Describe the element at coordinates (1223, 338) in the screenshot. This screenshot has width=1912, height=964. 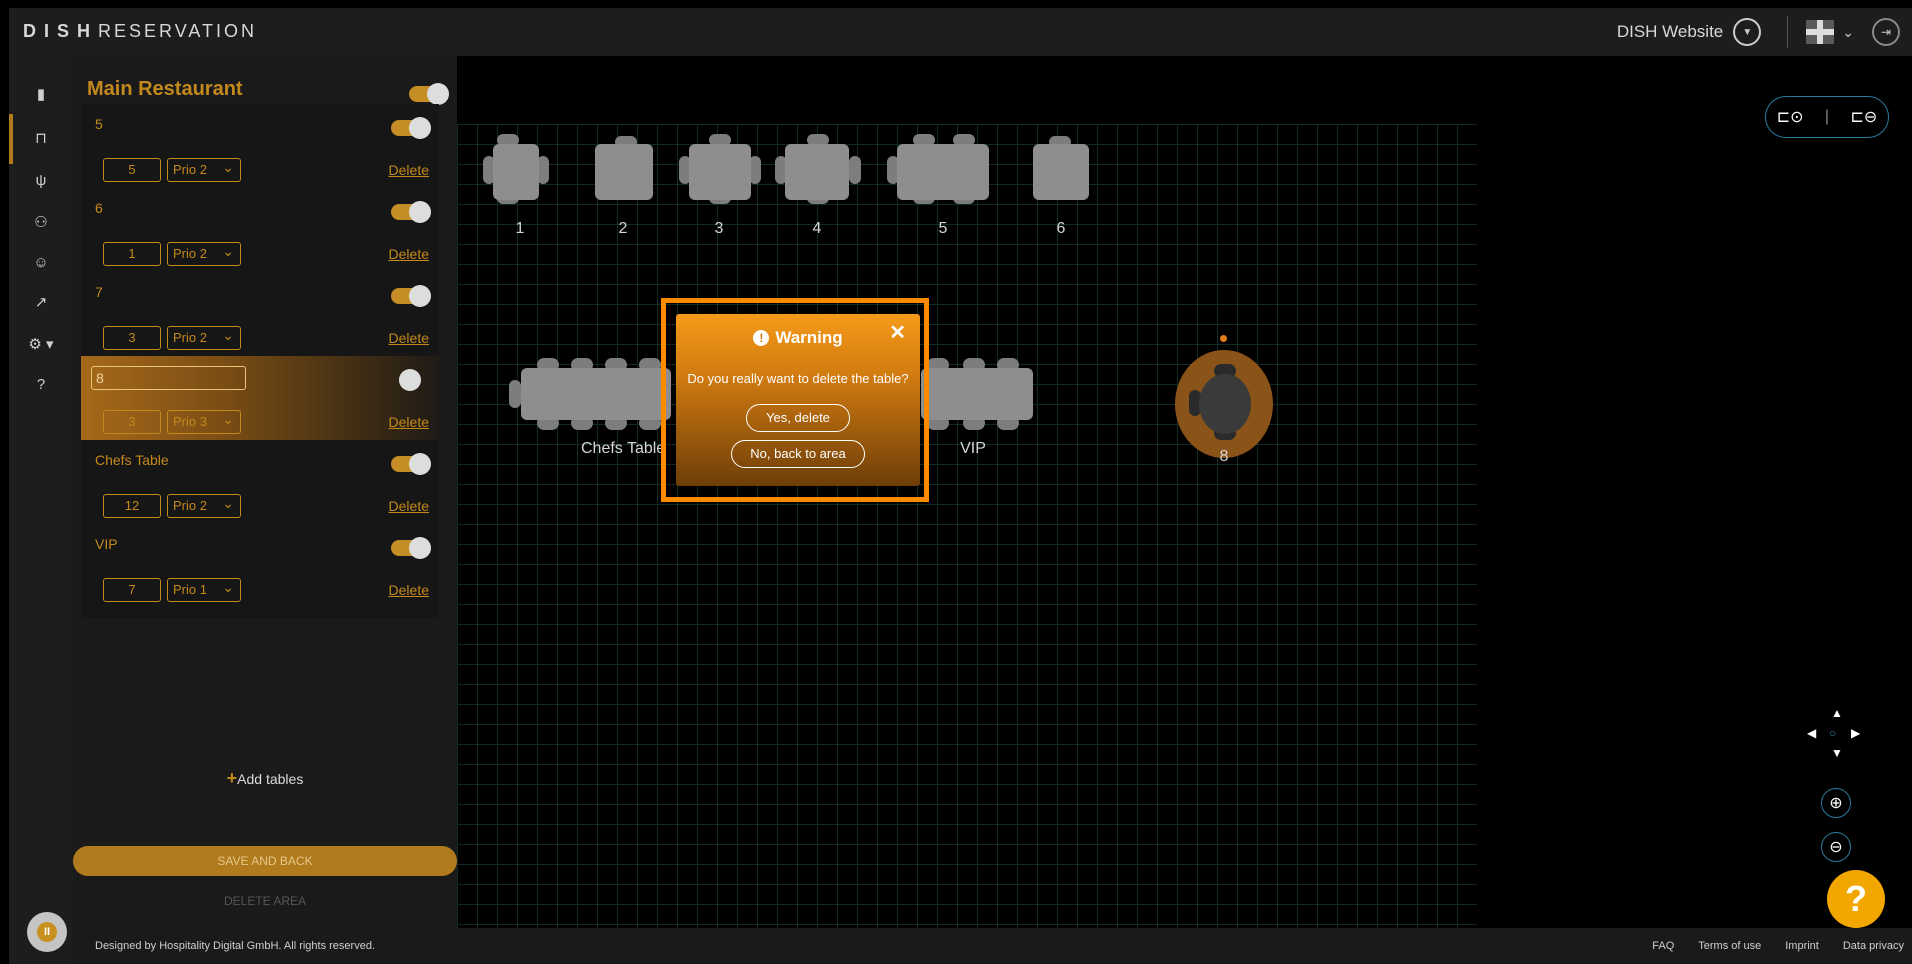
I see `rotate-handle` at that location.